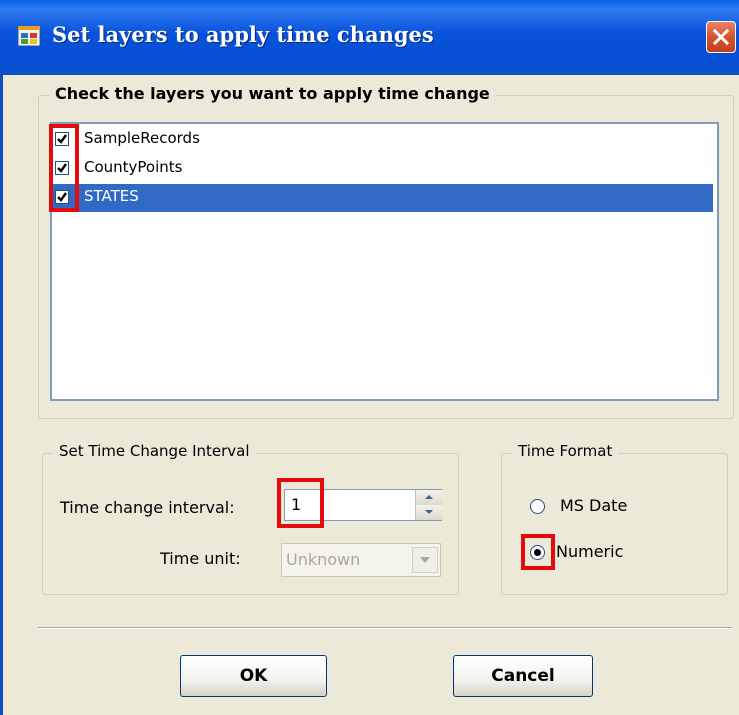 The width and height of the screenshot is (739, 715). I want to click on spin-down-button, so click(428, 512).